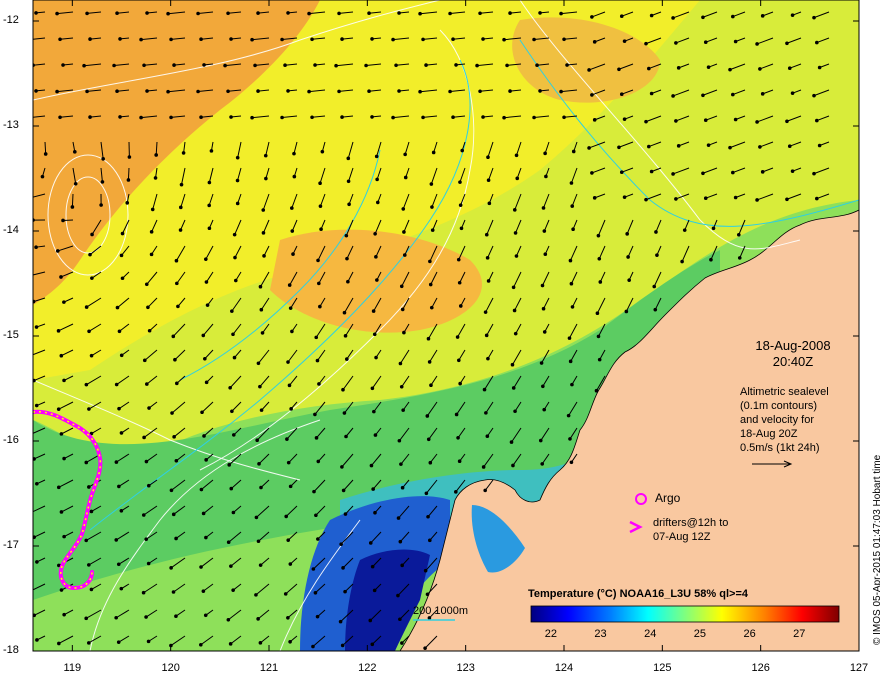 Image resolution: width=880 pixels, height=680 pixels. What do you see at coordinates (650, 634) in the screenshot?
I see `colorbar-tick-label: 24` at bounding box center [650, 634].